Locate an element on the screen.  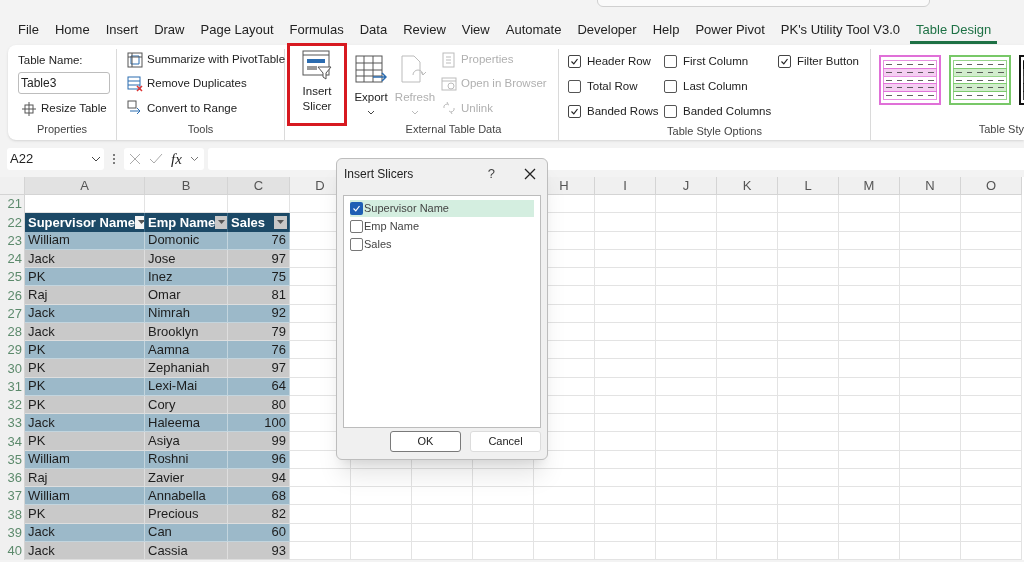
column-header: A is located at coordinates (85, 186).